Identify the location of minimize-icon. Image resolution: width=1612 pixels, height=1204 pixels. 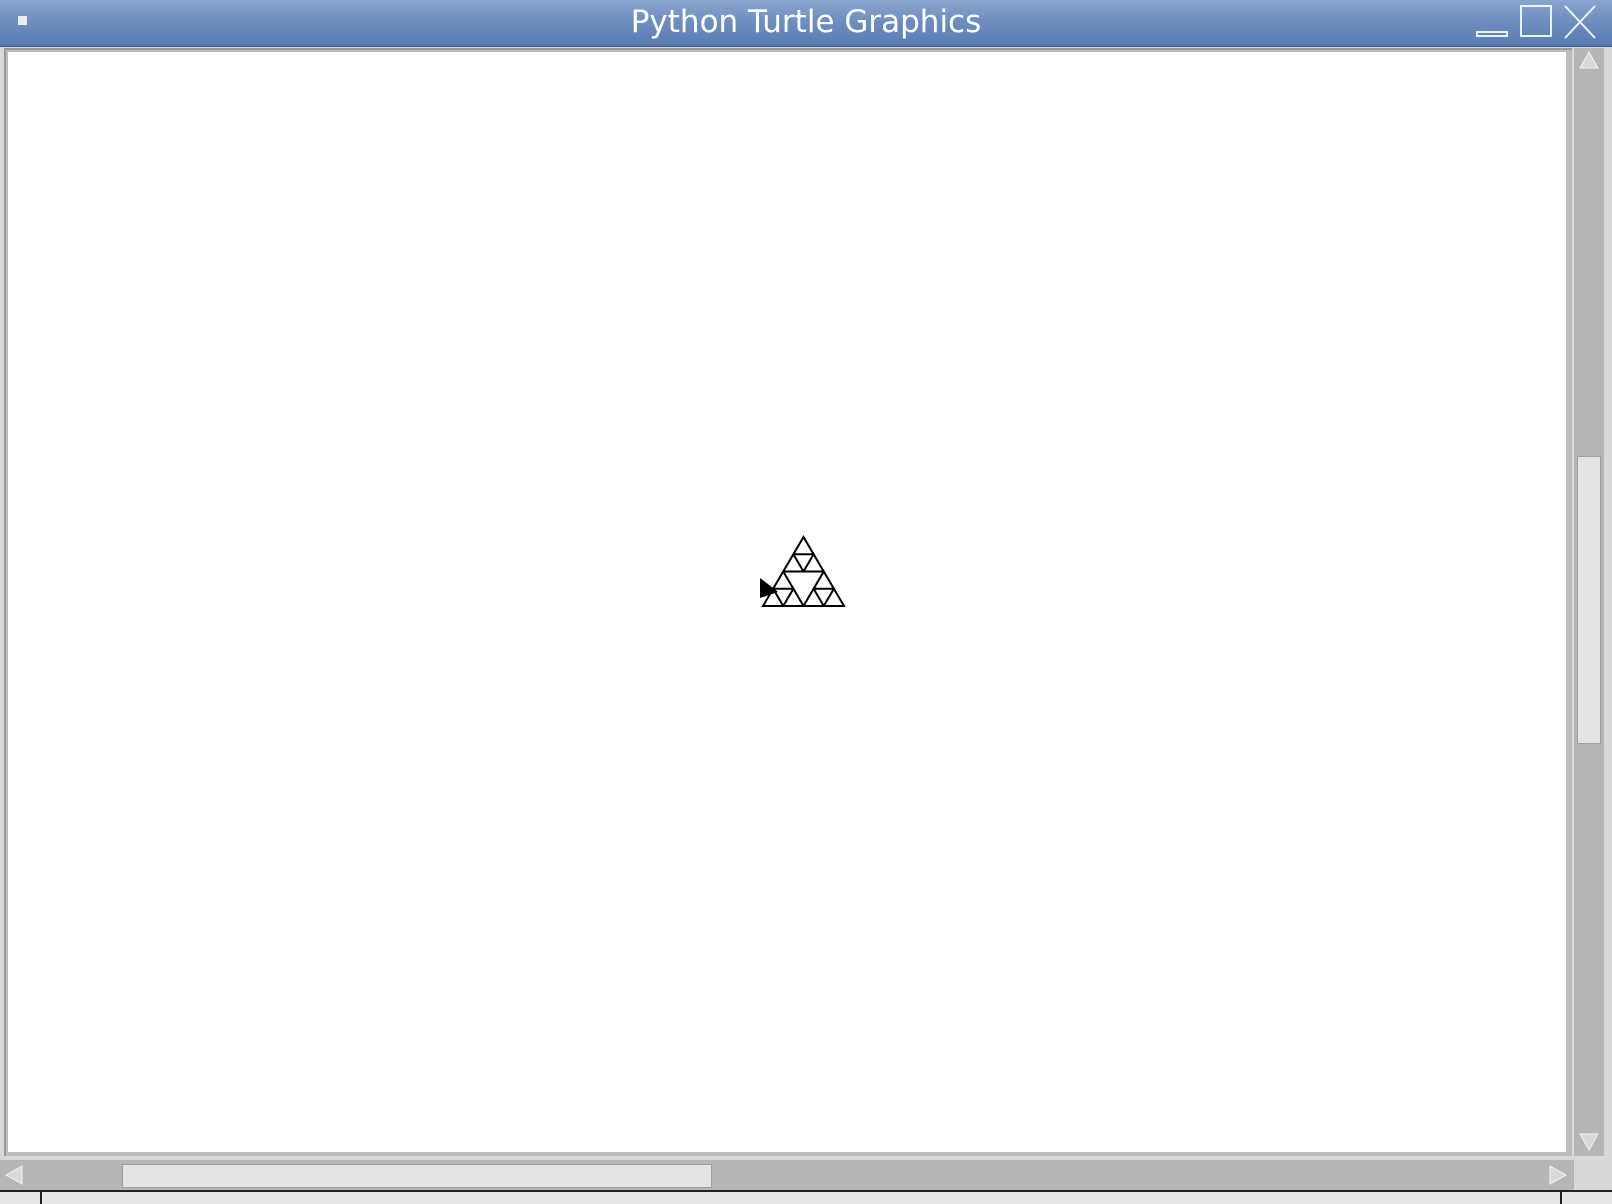
(1492, 22).